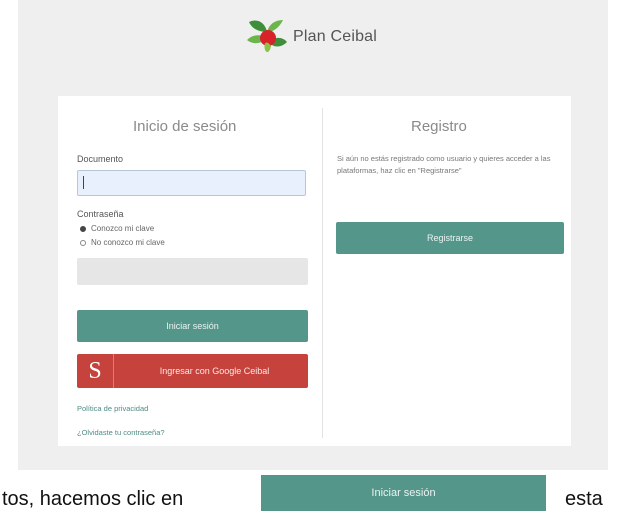 This screenshot has height=512, width=626. Describe the element at coordinates (112, 408) in the screenshot. I see `privacy-link: Política de privacidad` at that location.